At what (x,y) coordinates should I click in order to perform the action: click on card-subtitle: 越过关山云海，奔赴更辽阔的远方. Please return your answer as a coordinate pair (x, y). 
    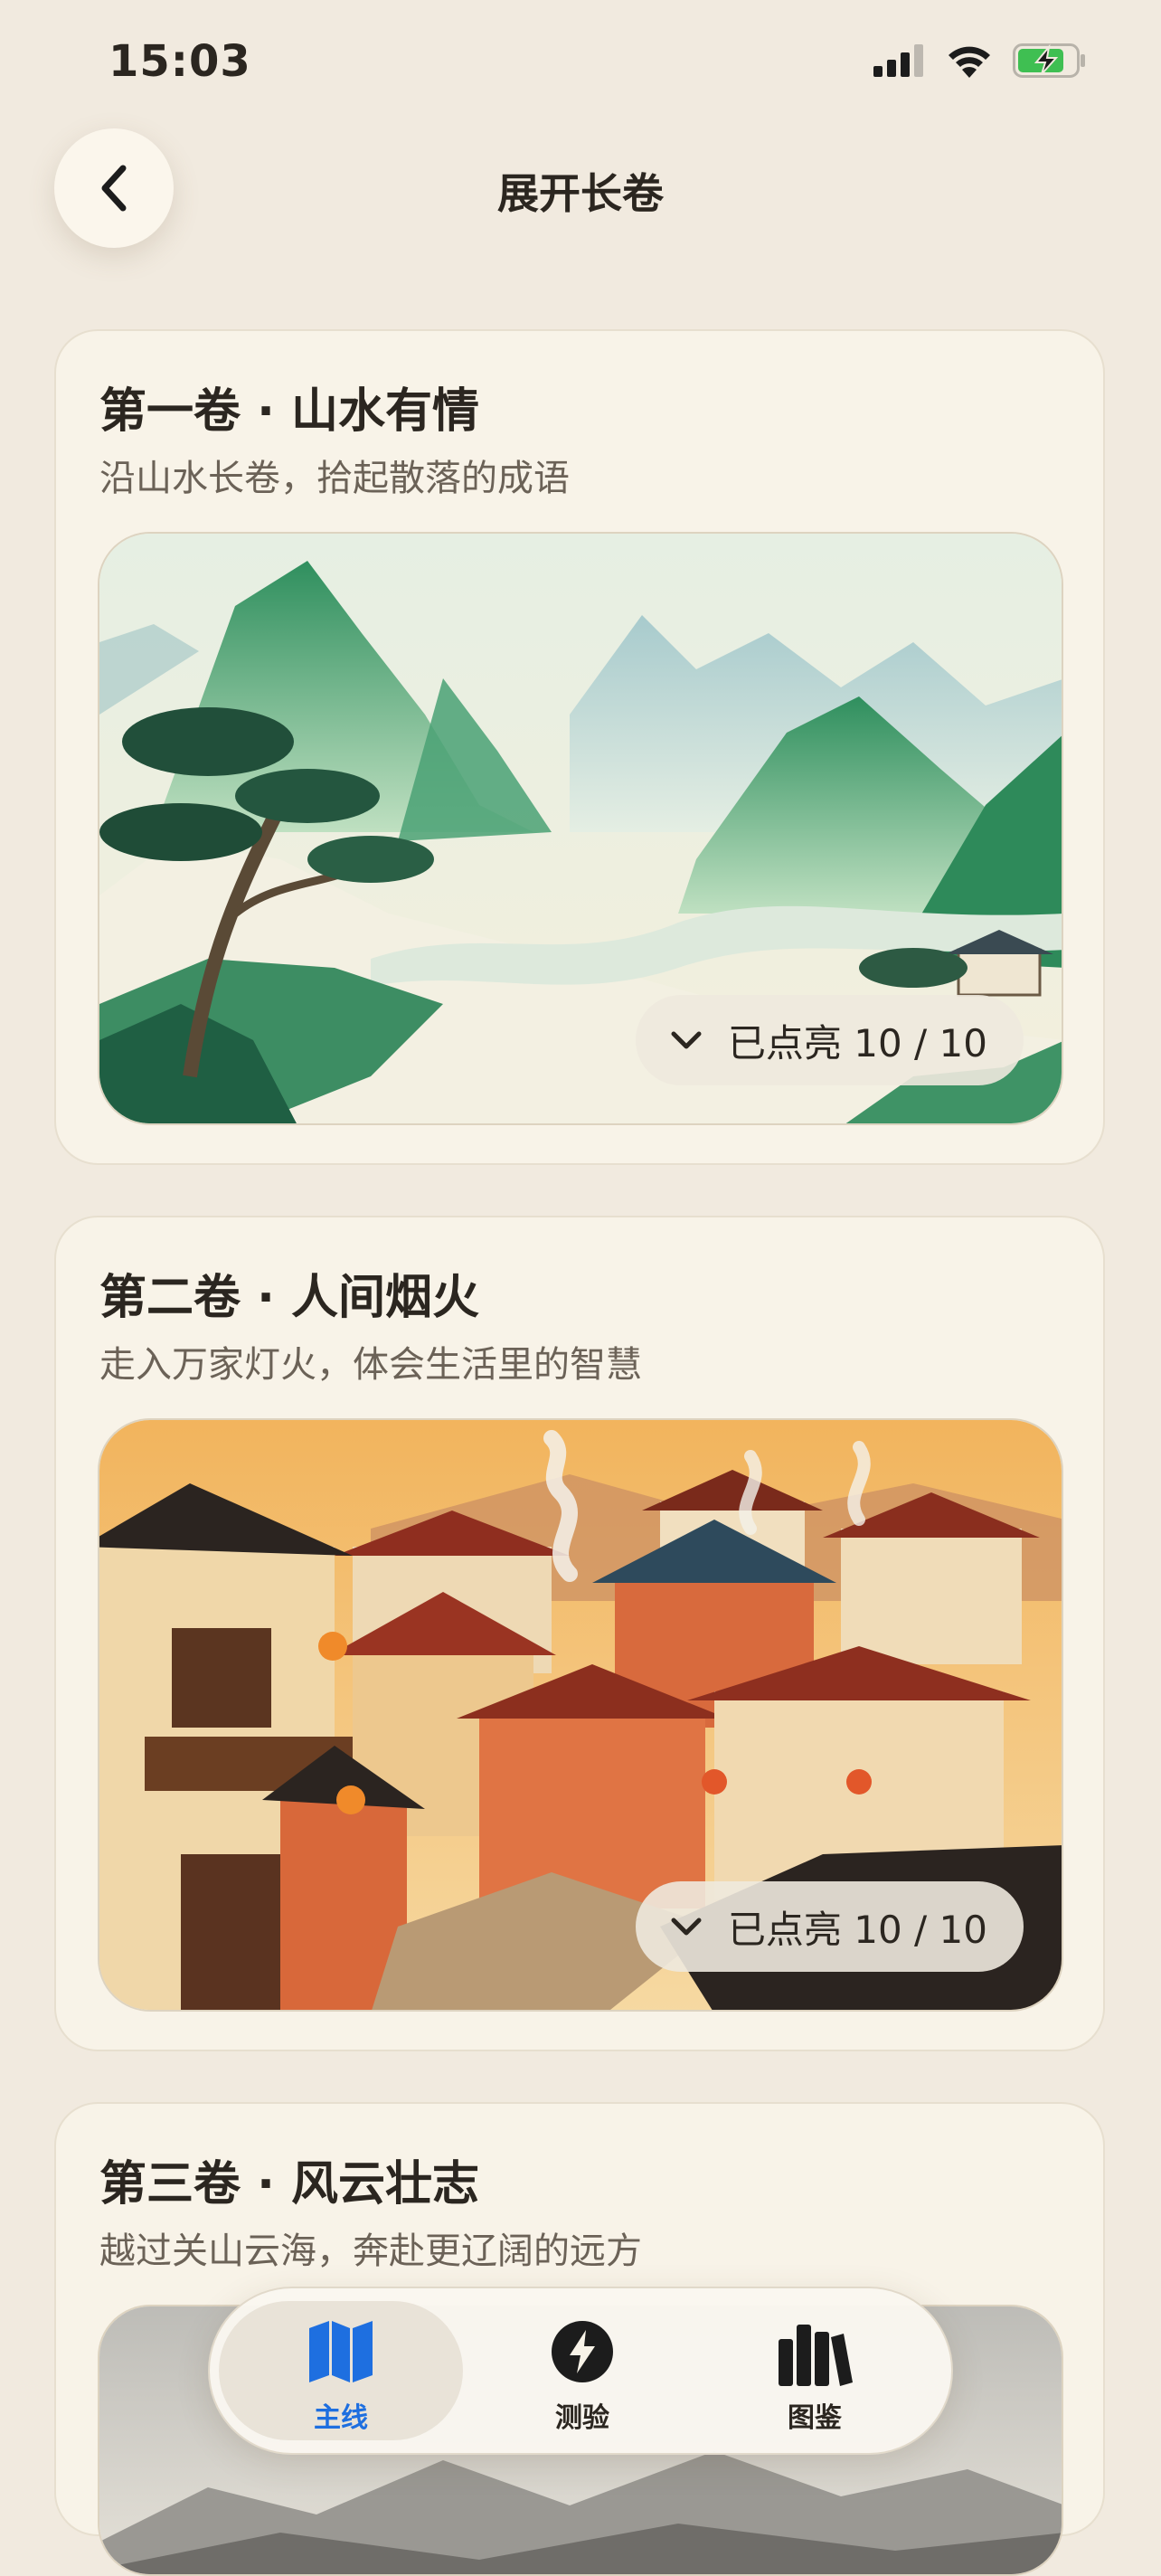
    Looking at the image, I should click on (370, 2251).